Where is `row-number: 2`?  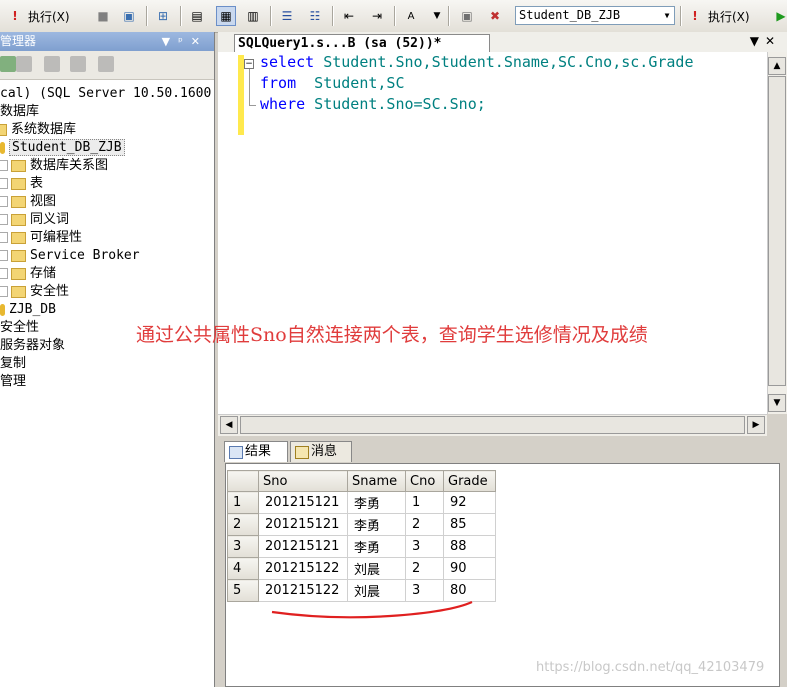 row-number: 2 is located at coordinates (243, 524).